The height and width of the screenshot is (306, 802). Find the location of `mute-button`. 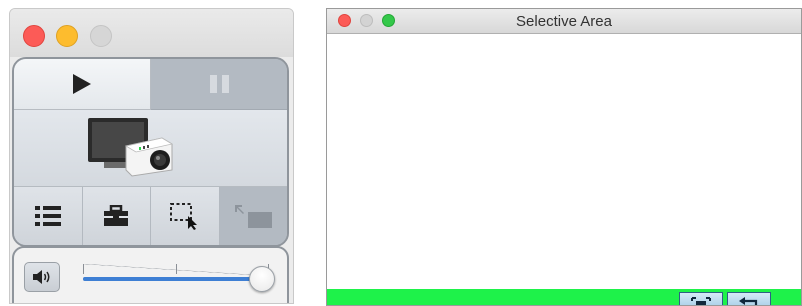

mute-button is located at coordinates (42, 277).